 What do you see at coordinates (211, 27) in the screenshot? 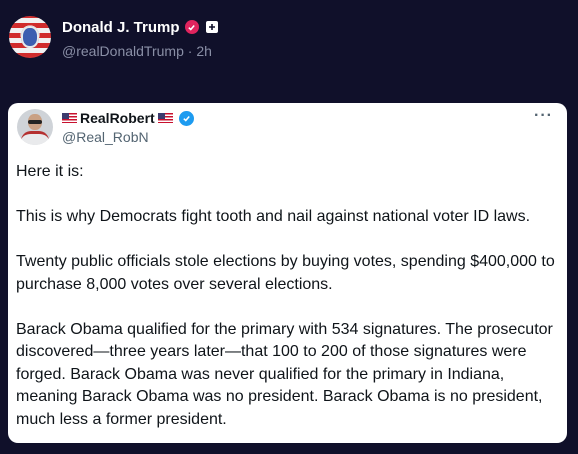
I see `plus-badge-icon` at bounding box center [211, 27].